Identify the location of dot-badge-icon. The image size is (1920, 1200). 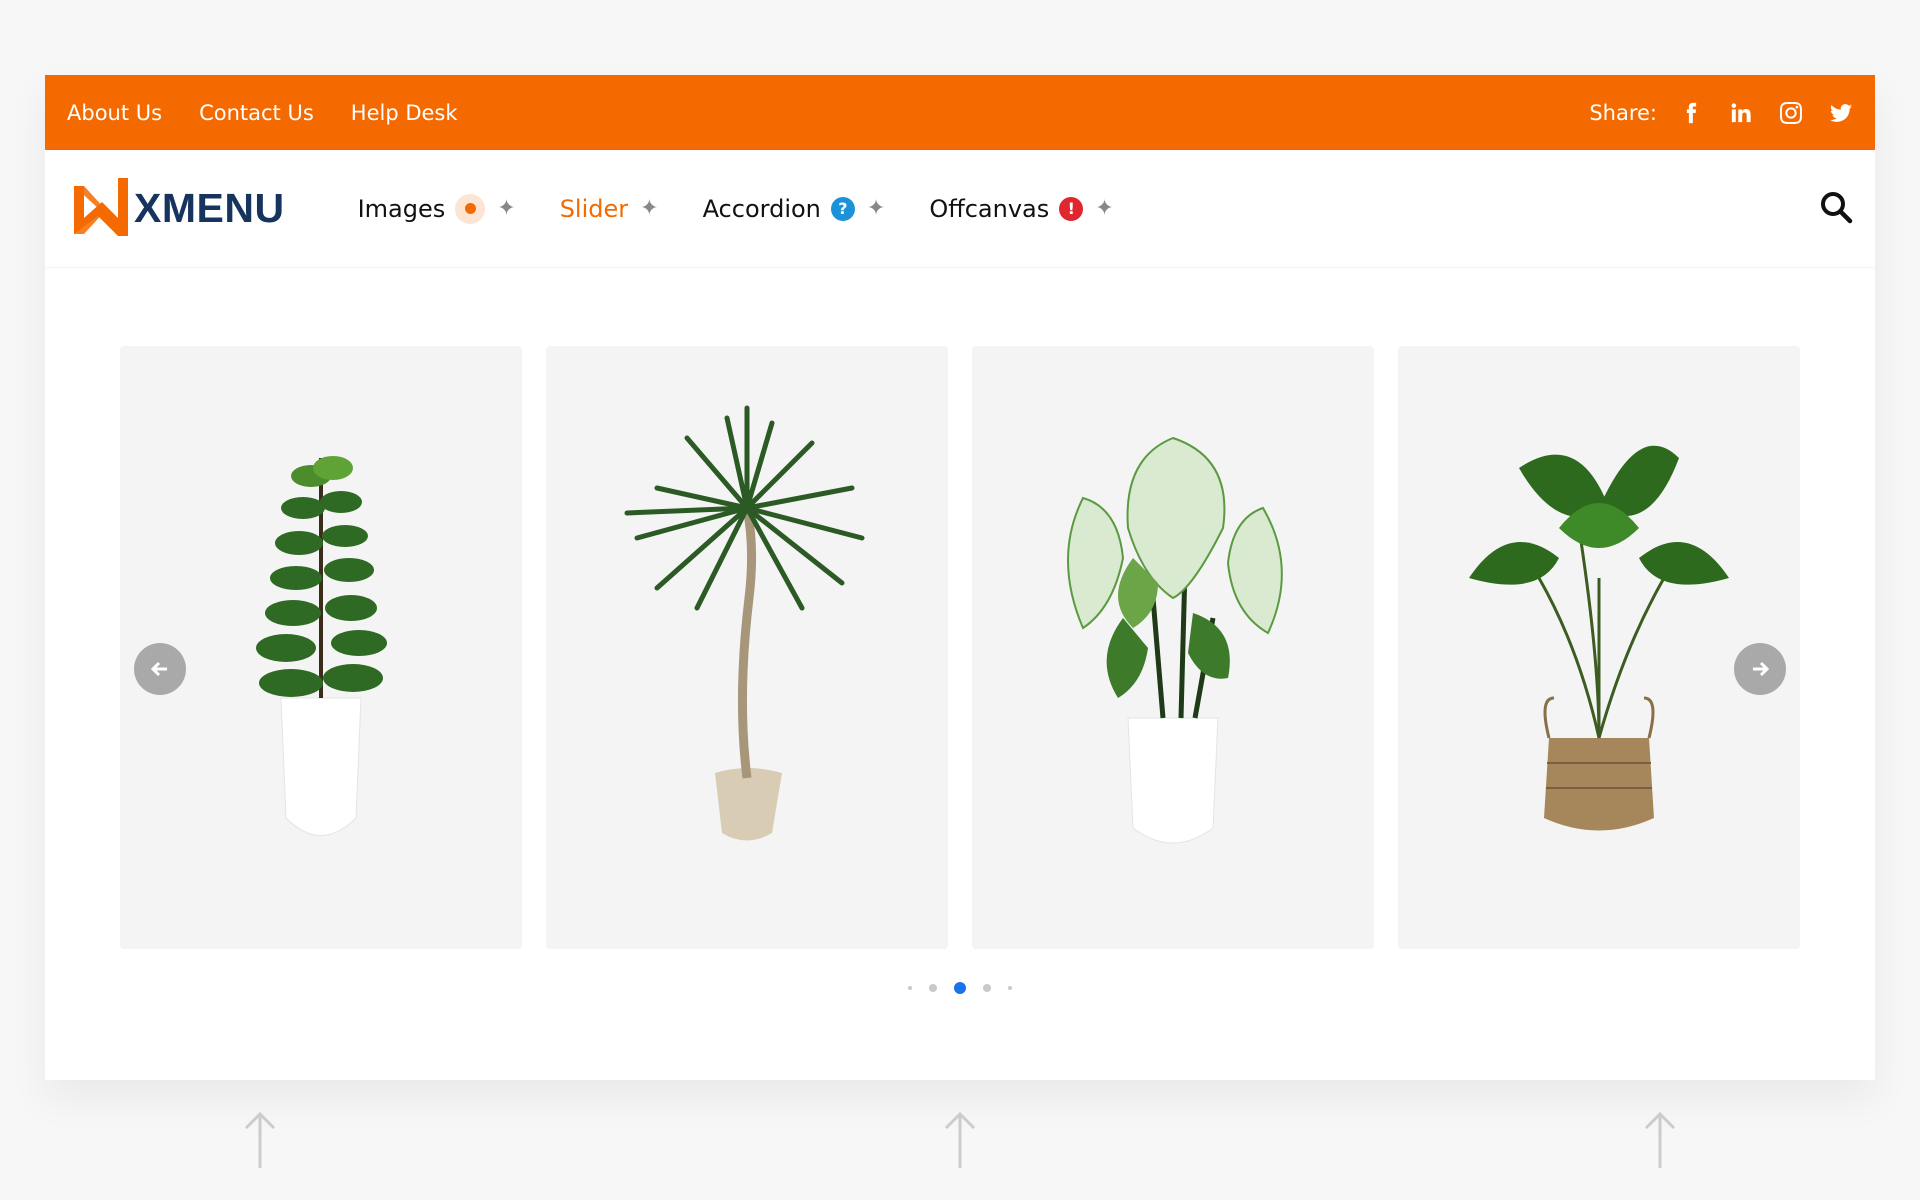
(470, 208).